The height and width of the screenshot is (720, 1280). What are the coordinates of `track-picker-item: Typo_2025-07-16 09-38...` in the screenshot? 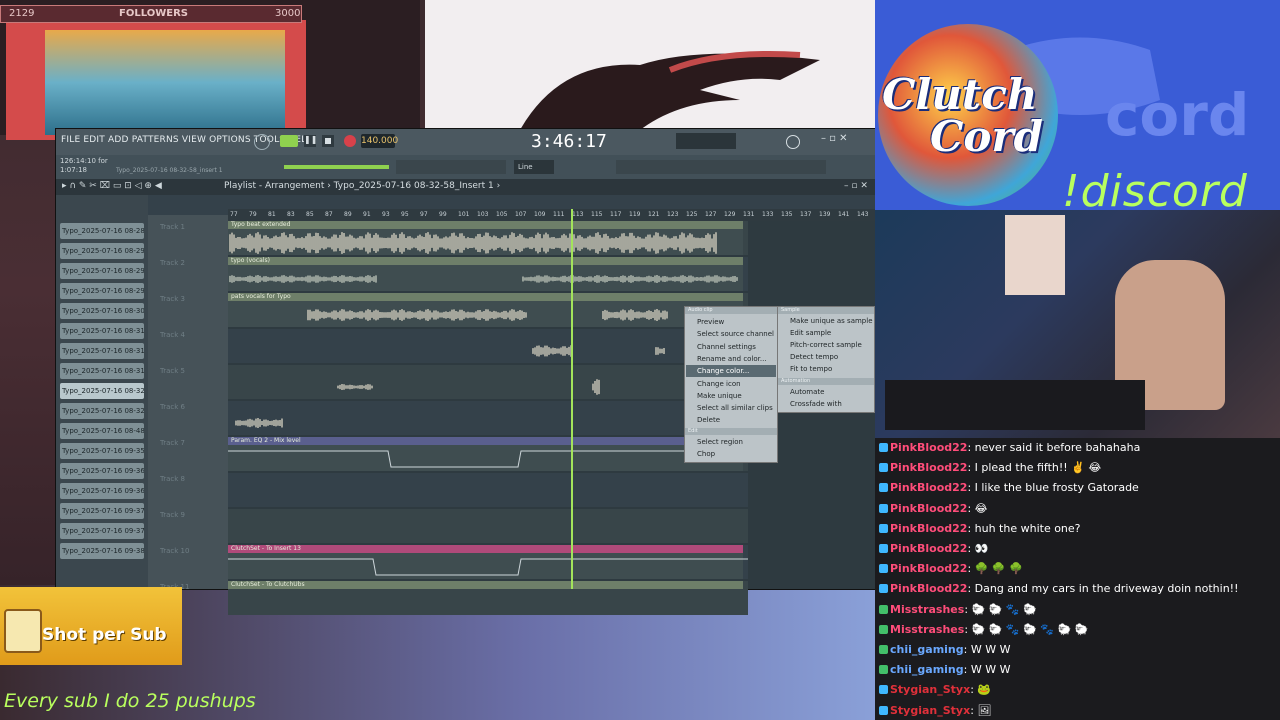 It's located at (102, 551).